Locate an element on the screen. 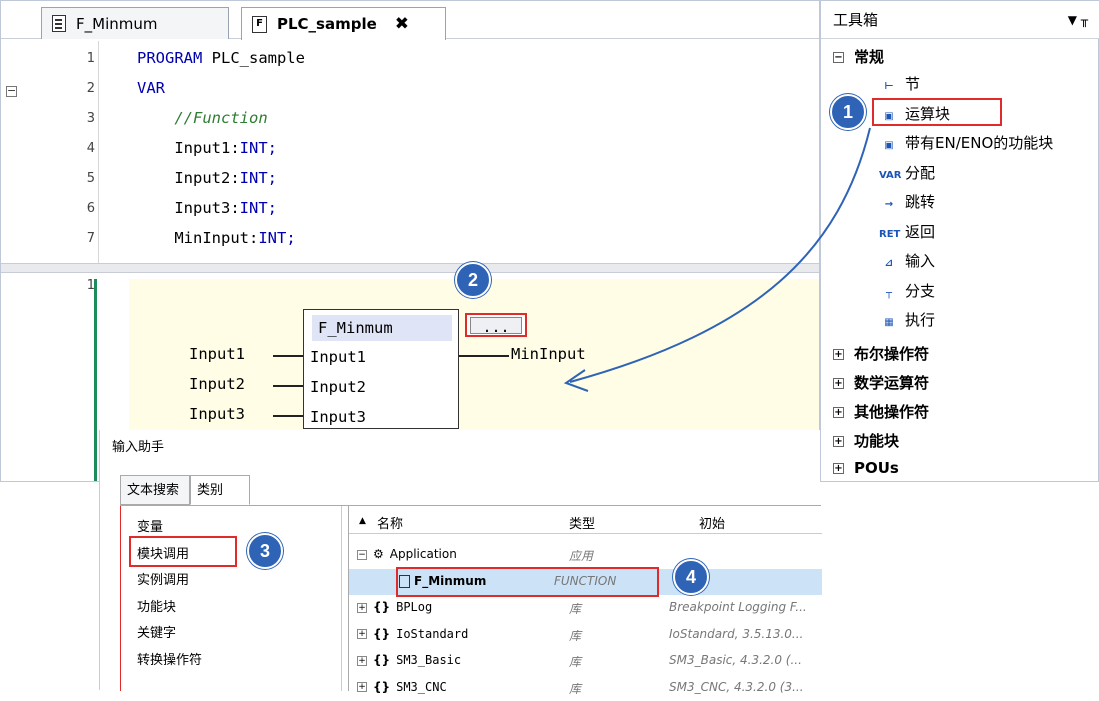 Image resolution: width=1099 pixels, height=701 pixels. drag-arrow is located at coordinates (717, 259).